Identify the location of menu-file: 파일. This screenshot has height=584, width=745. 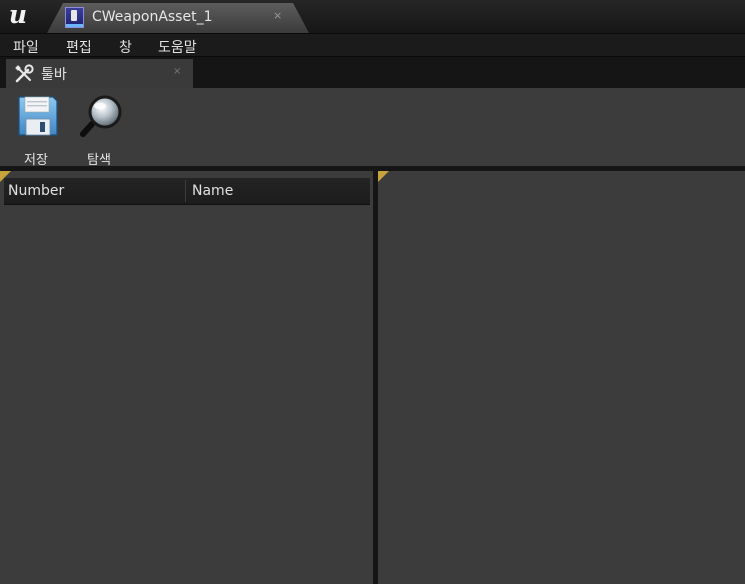
(26, 47).